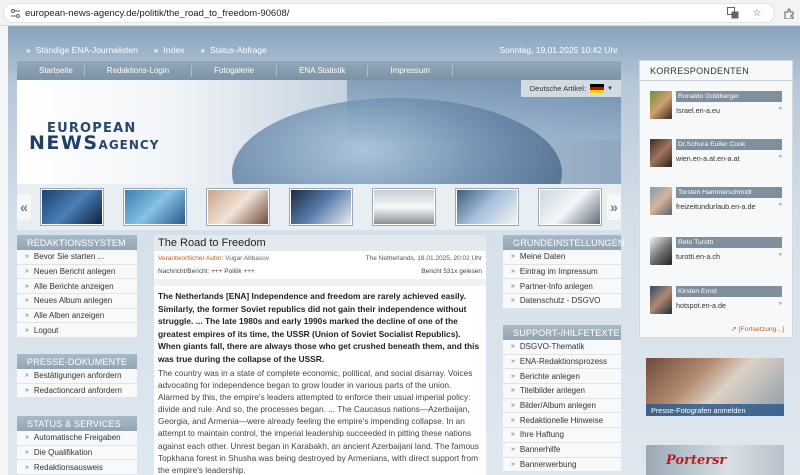  What do you see at coordinates (729, 144) in the screenshot?
I see `correspondent-name: Dr.Schura Euller Cook` at bounding box center [729, 144].